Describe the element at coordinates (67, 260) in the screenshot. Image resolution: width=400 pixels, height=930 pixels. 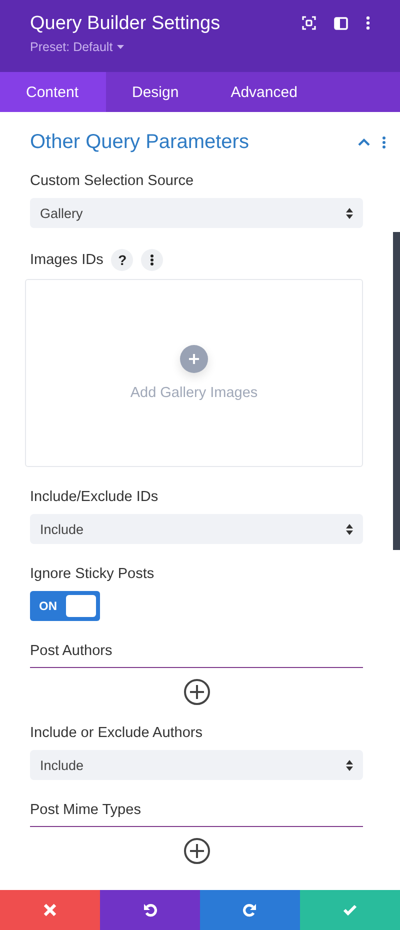
I see `field-label: Images IDs` at that location.